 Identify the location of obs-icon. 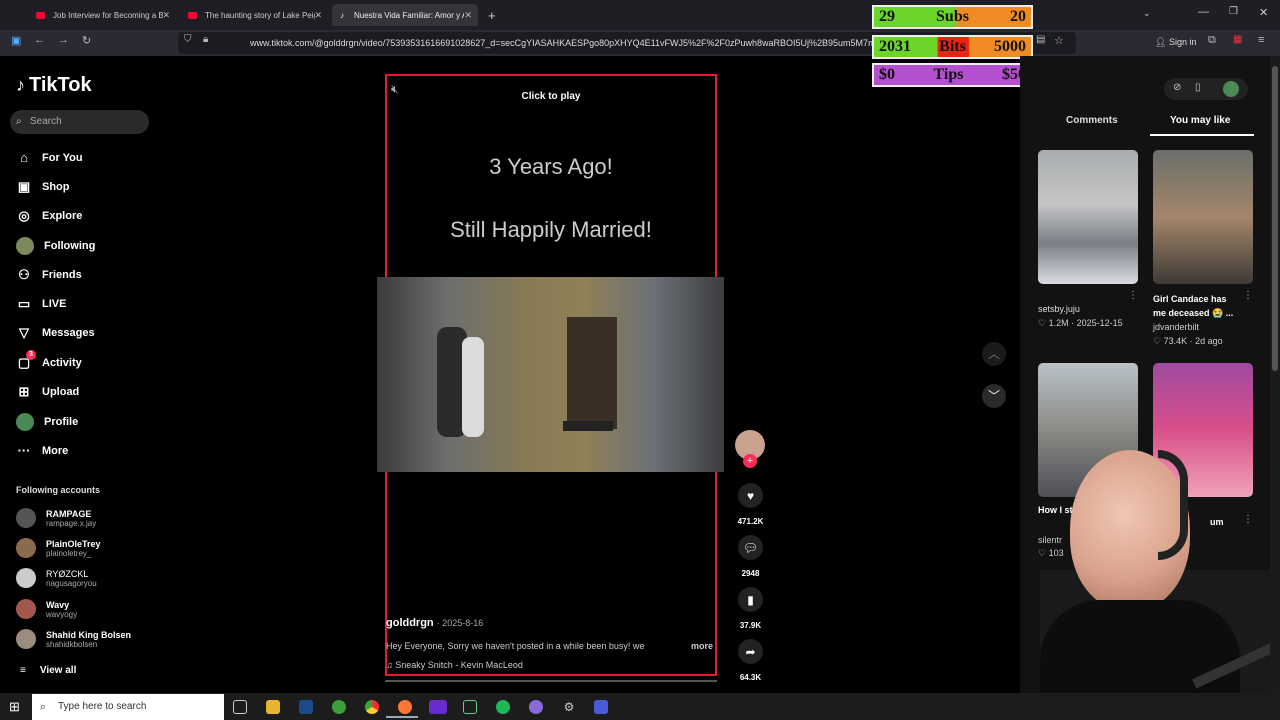
(536, 707).